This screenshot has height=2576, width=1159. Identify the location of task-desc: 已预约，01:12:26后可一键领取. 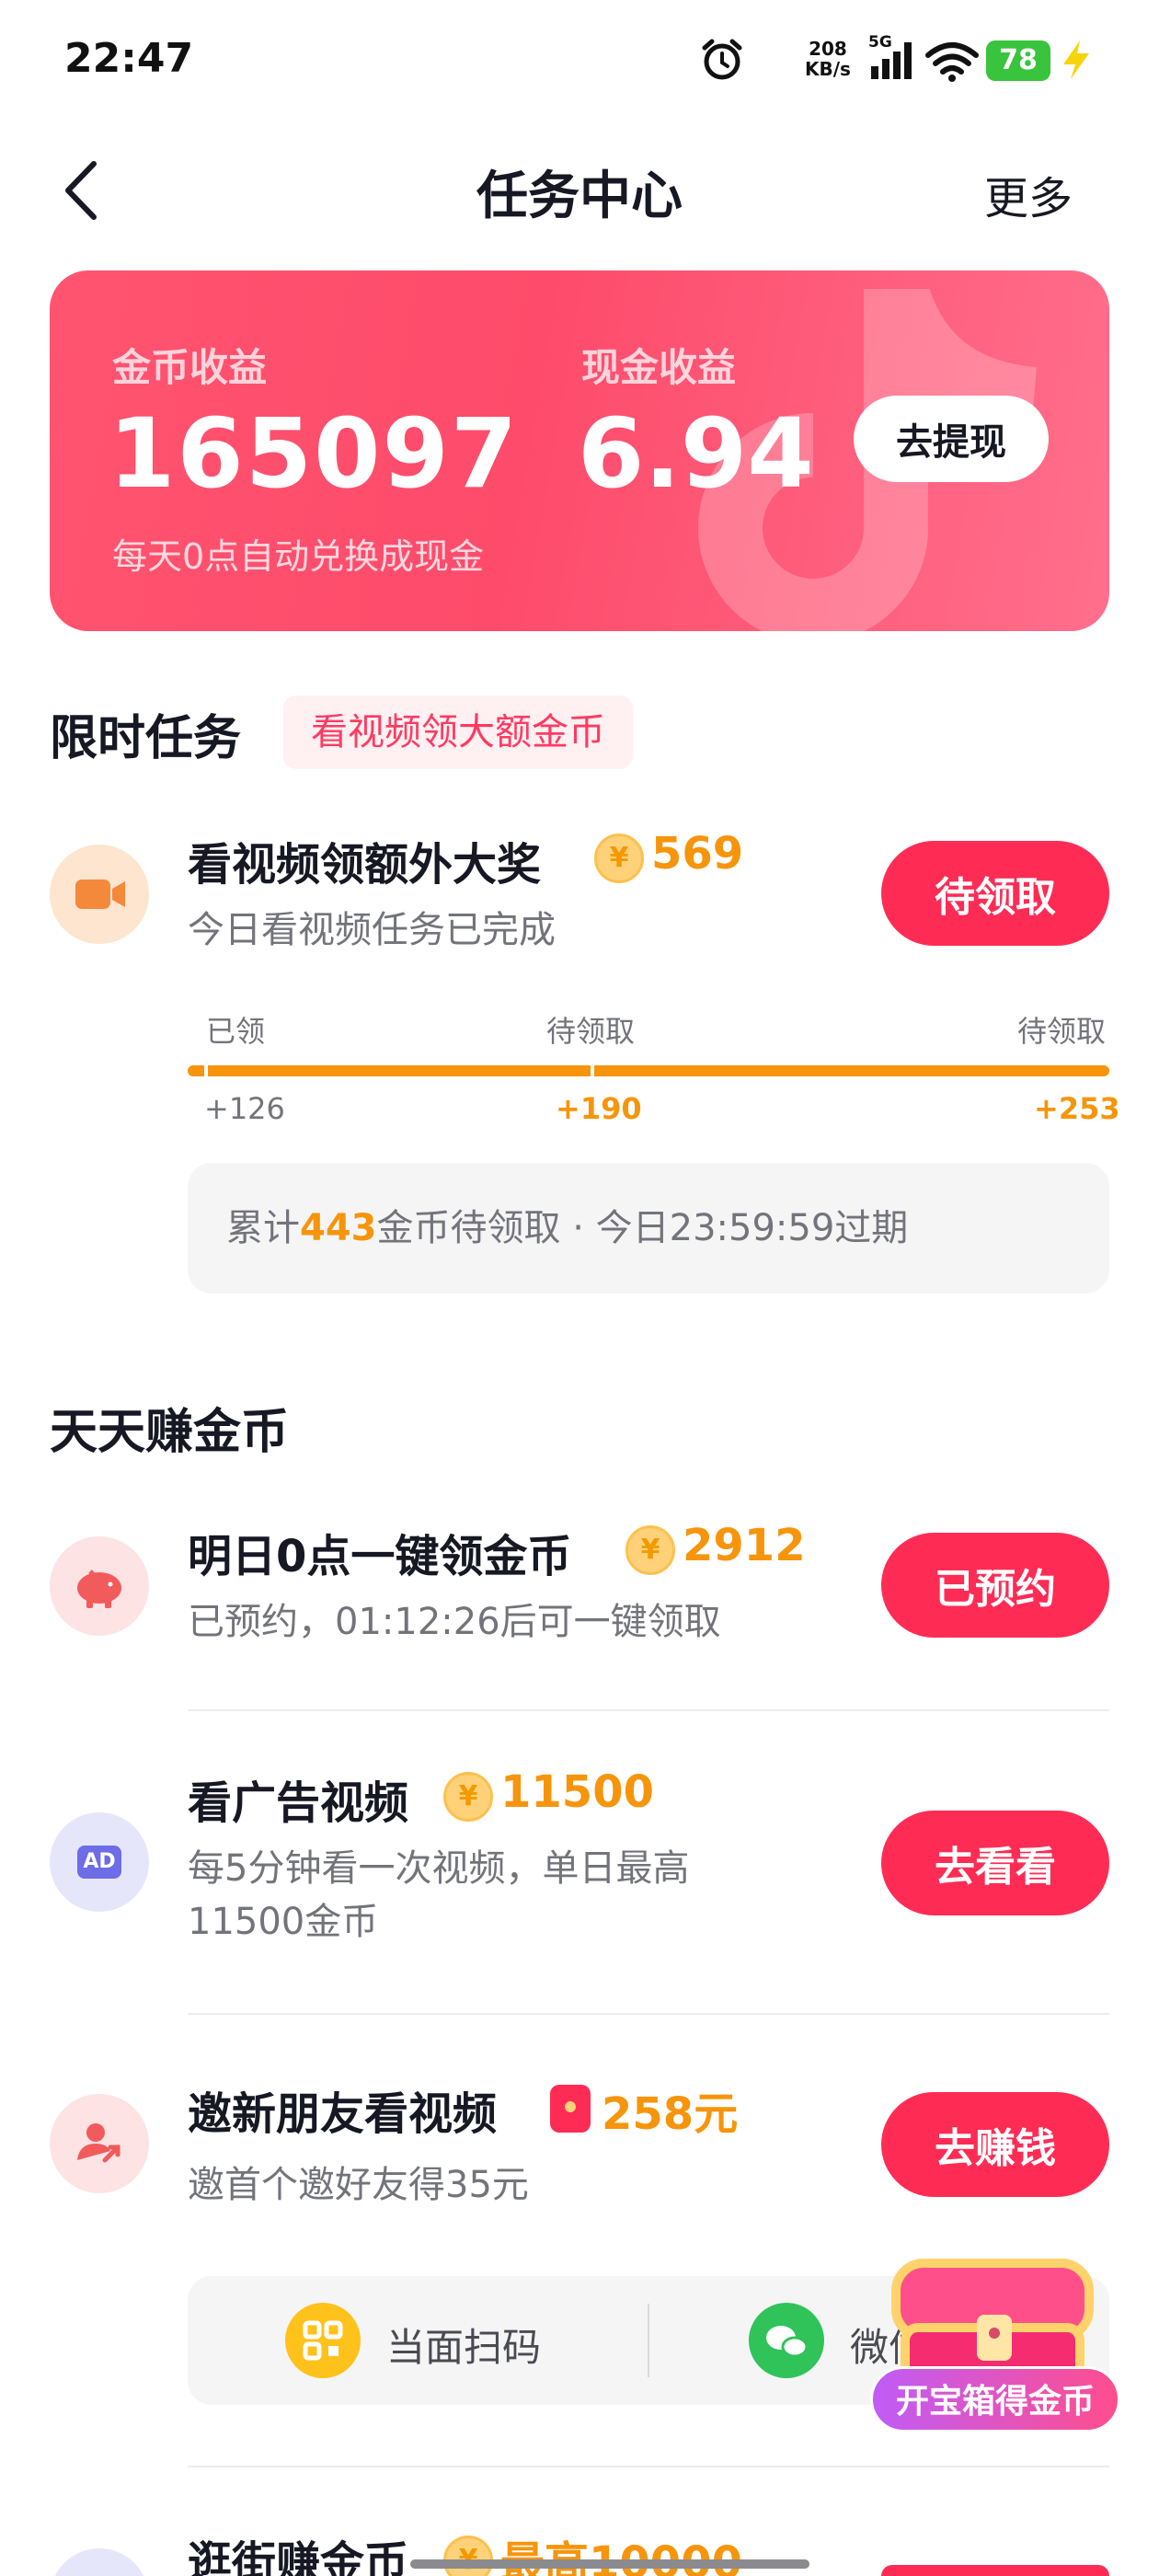
(454, 1622).